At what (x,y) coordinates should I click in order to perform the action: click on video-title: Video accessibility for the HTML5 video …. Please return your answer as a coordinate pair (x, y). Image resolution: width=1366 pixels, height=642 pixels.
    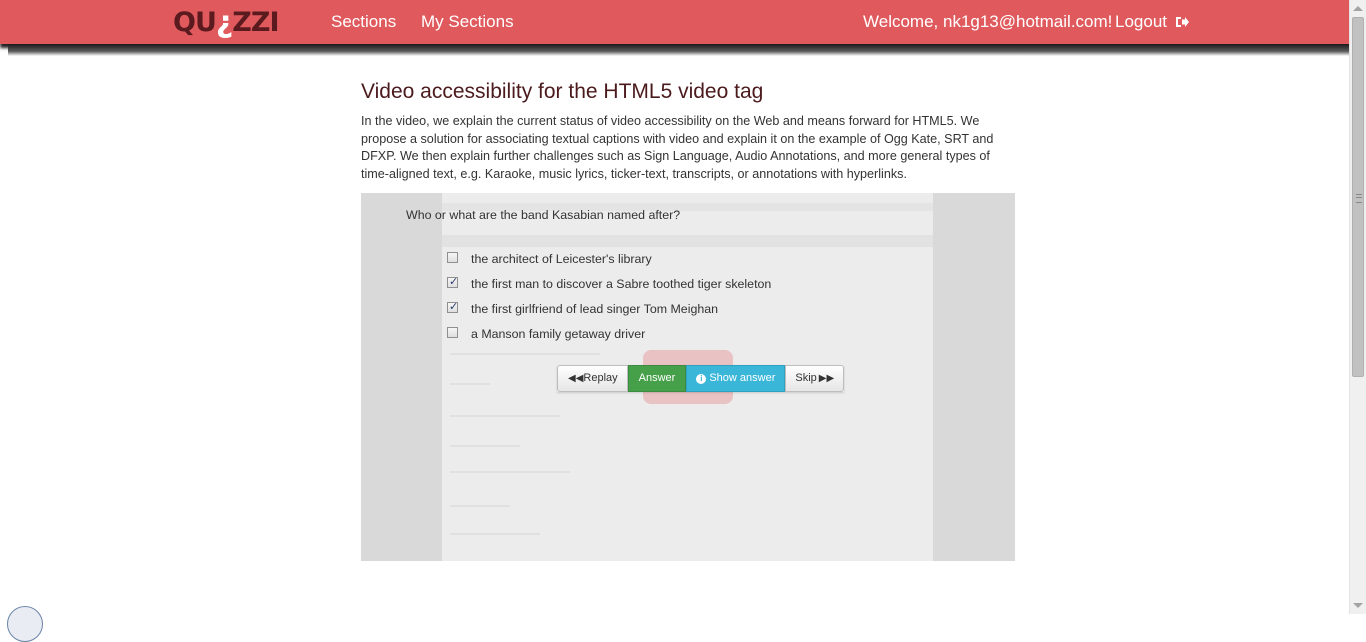
    Looking at the image, I should click on (562, 91).